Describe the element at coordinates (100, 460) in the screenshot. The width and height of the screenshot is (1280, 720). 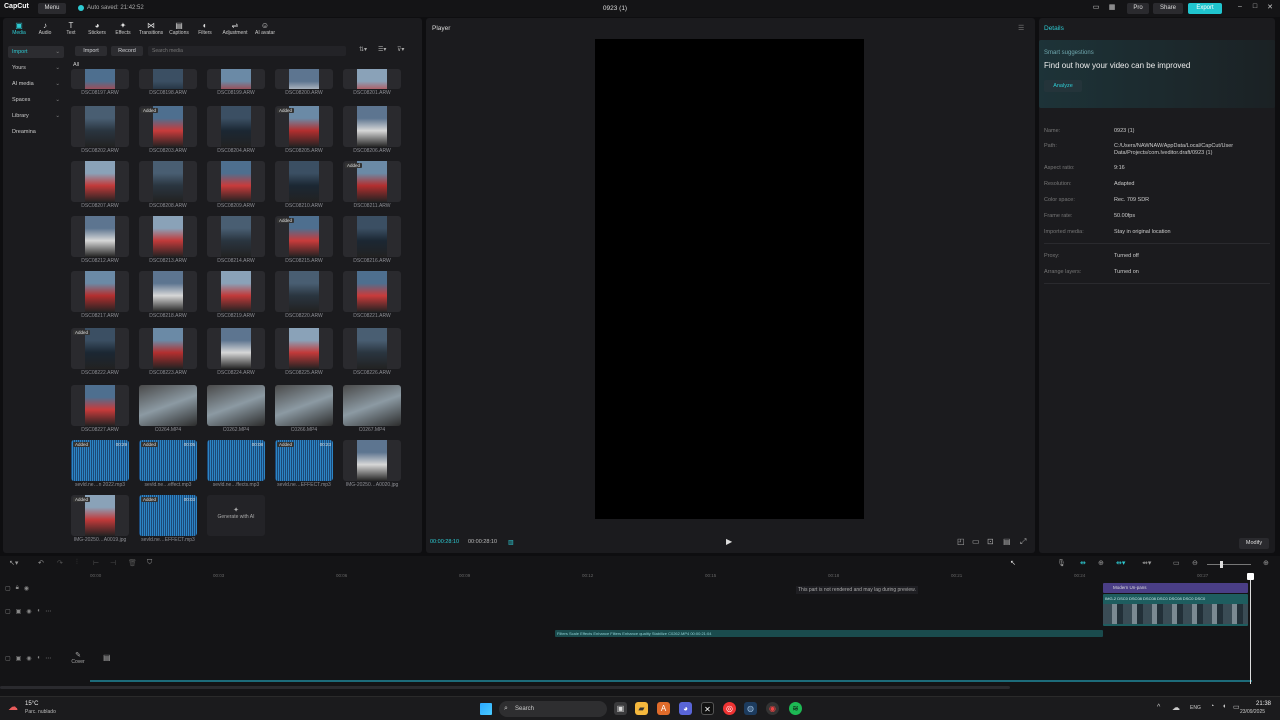
I see `media-thumbnail: 00:29 Added` at that location.